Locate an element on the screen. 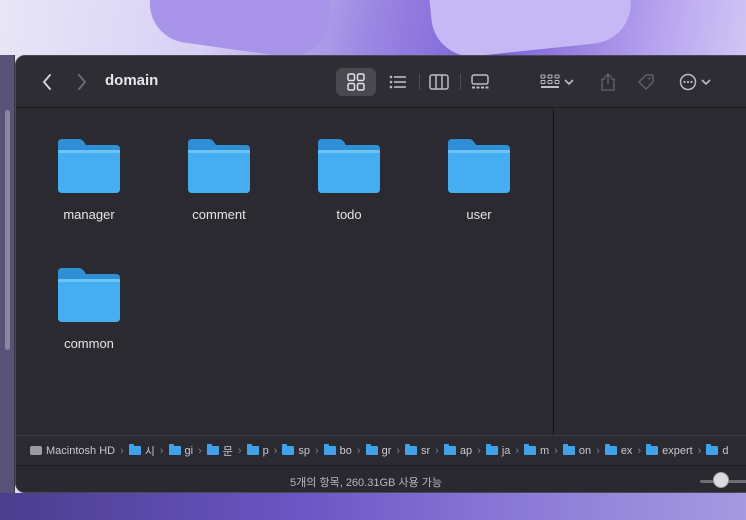 The width and height of the screenshot is (746, 520). share-icon is located at coordinates (608, 82).